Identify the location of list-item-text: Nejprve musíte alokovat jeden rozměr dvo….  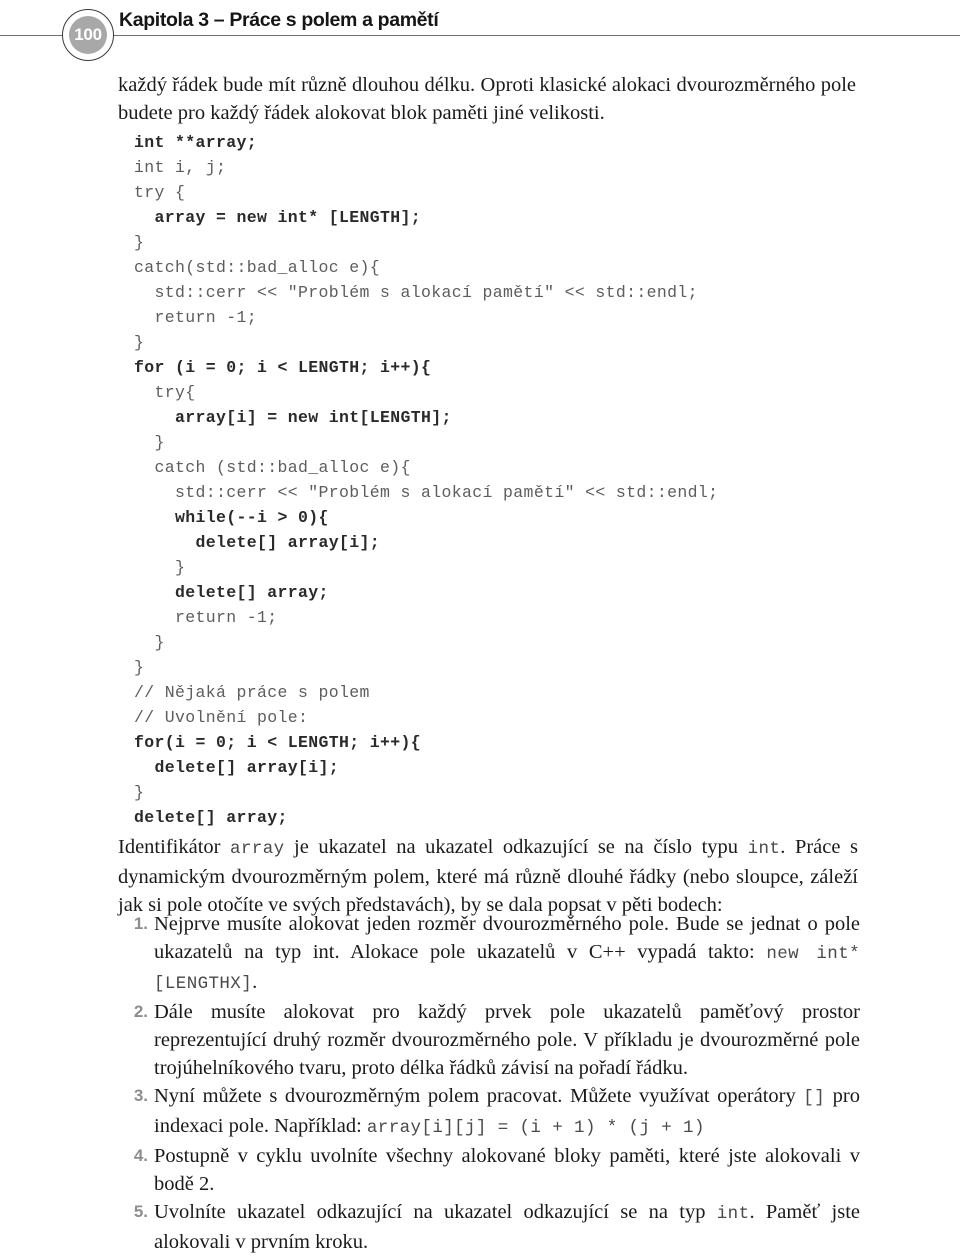
(507, 938).